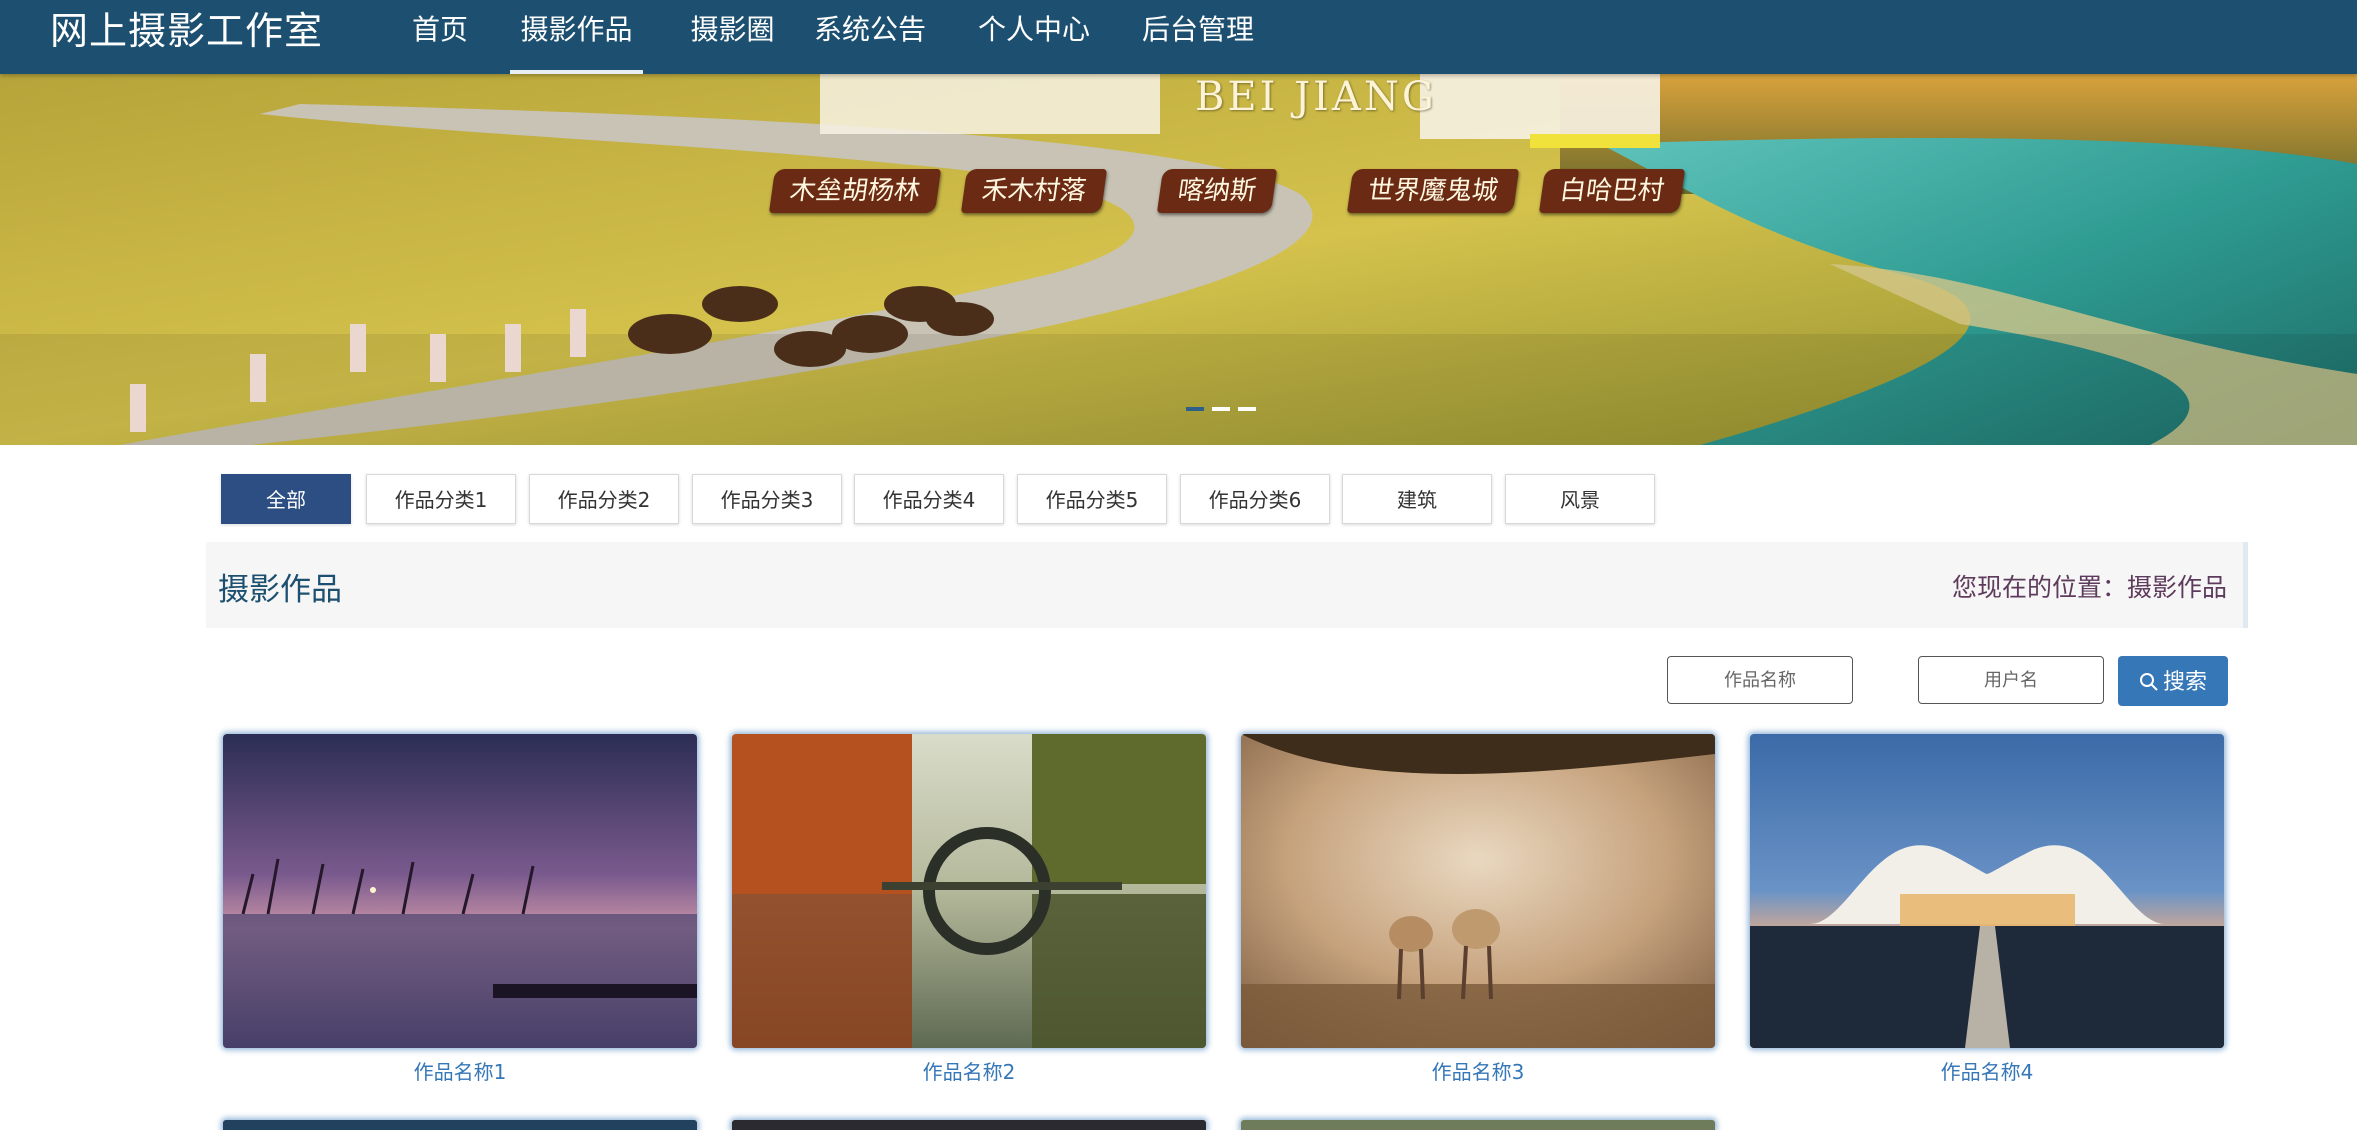 The image size is (2357, 1130). I want to click on category-tab-2: 作品分类2, so click(604, 499).